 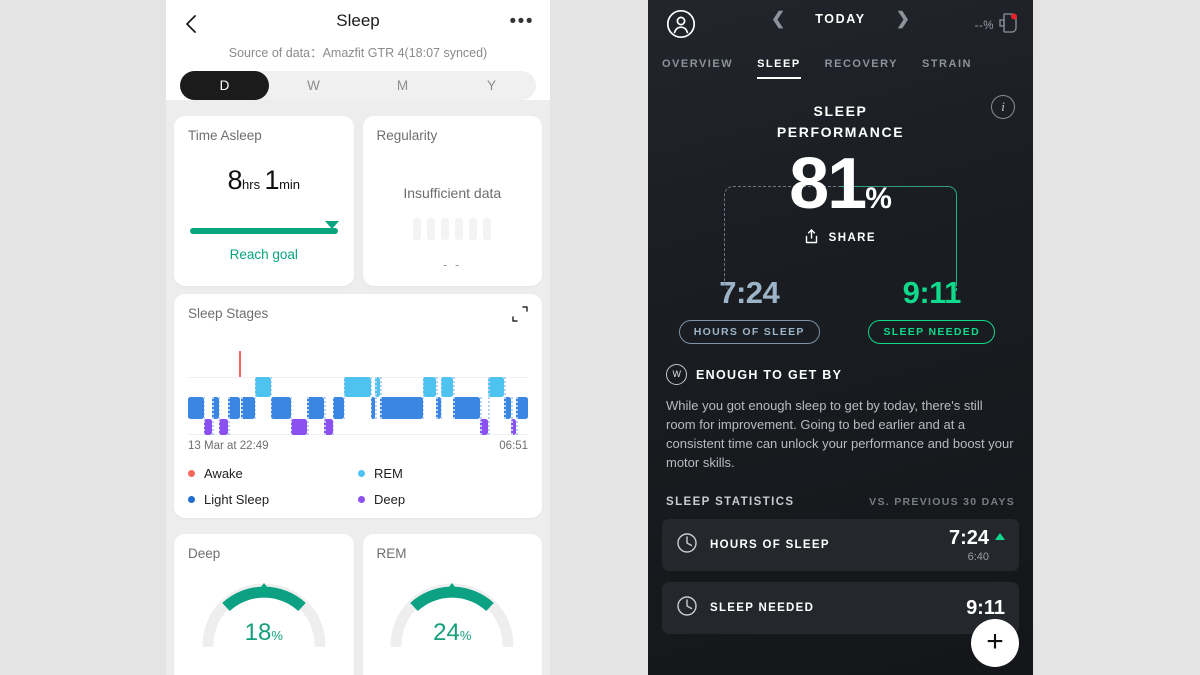 I want to click on legend-item-light-sleep: Light Sleep, so click(x=273, y=499).